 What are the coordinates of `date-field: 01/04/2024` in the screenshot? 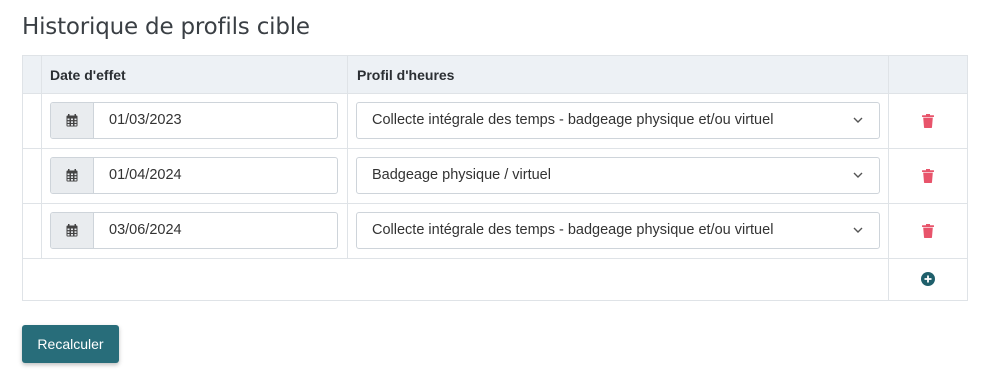 It's located at (209, 175).